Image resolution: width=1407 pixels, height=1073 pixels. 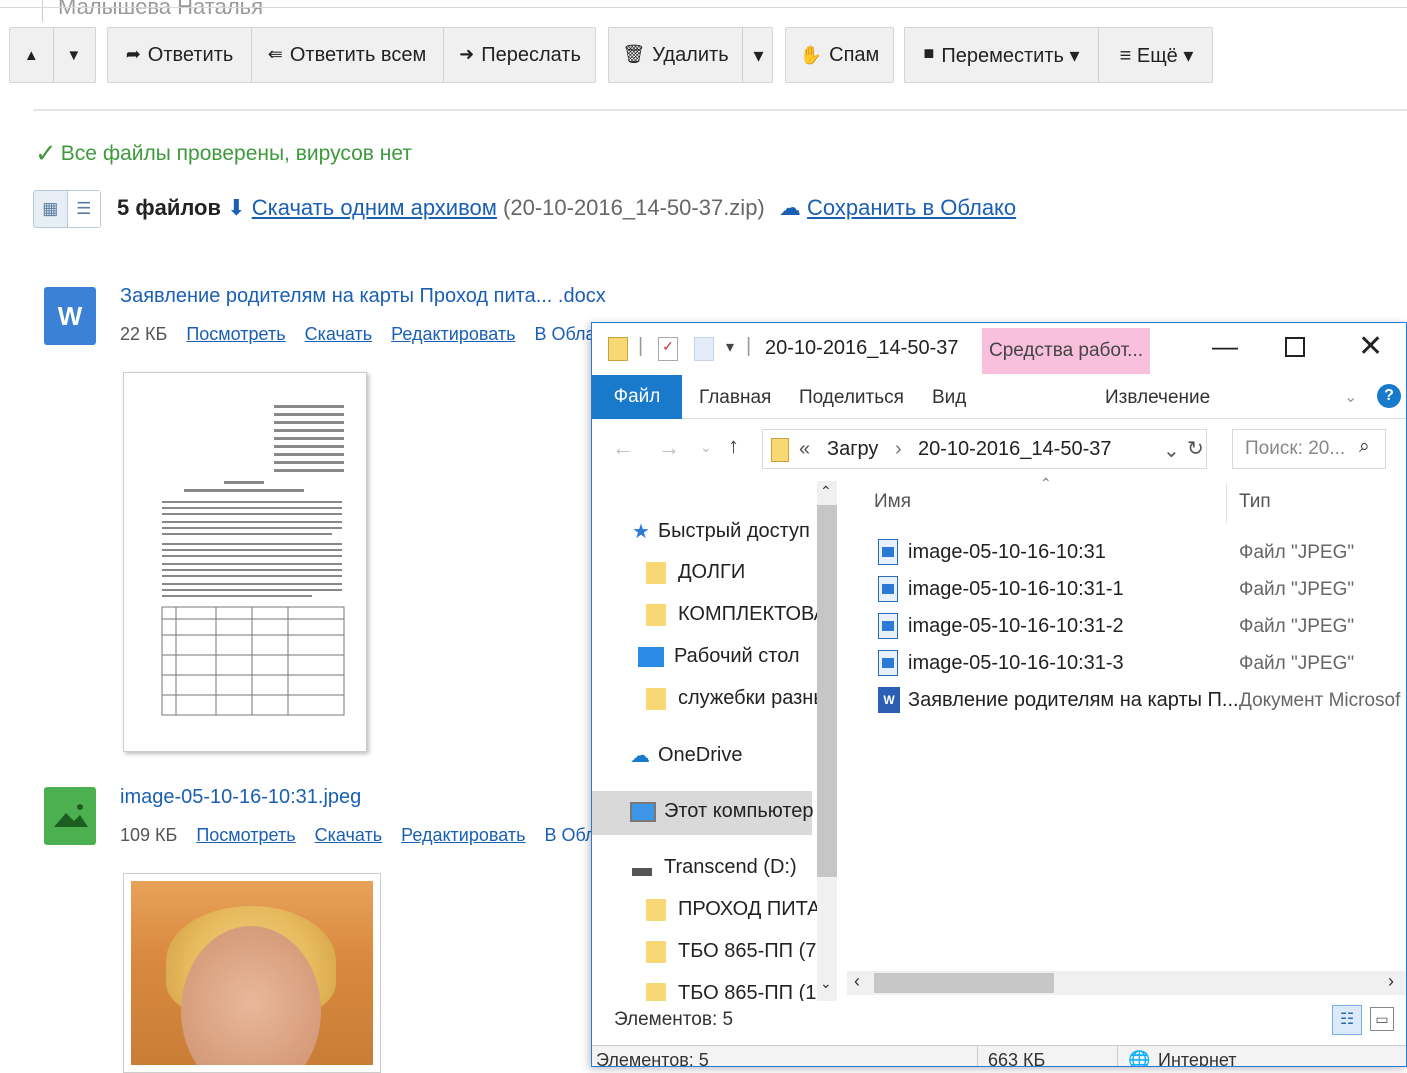 What do you see at coordinates (1255, 502) in the screenshot?
I see `column-type: Тип` at bounding box center [1255, 502].